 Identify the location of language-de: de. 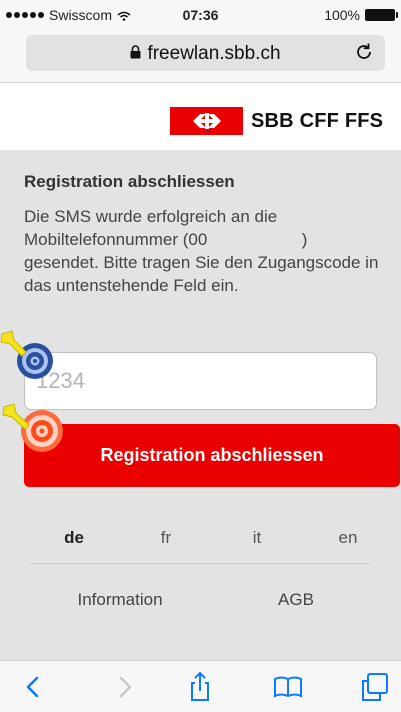
(74, 538).